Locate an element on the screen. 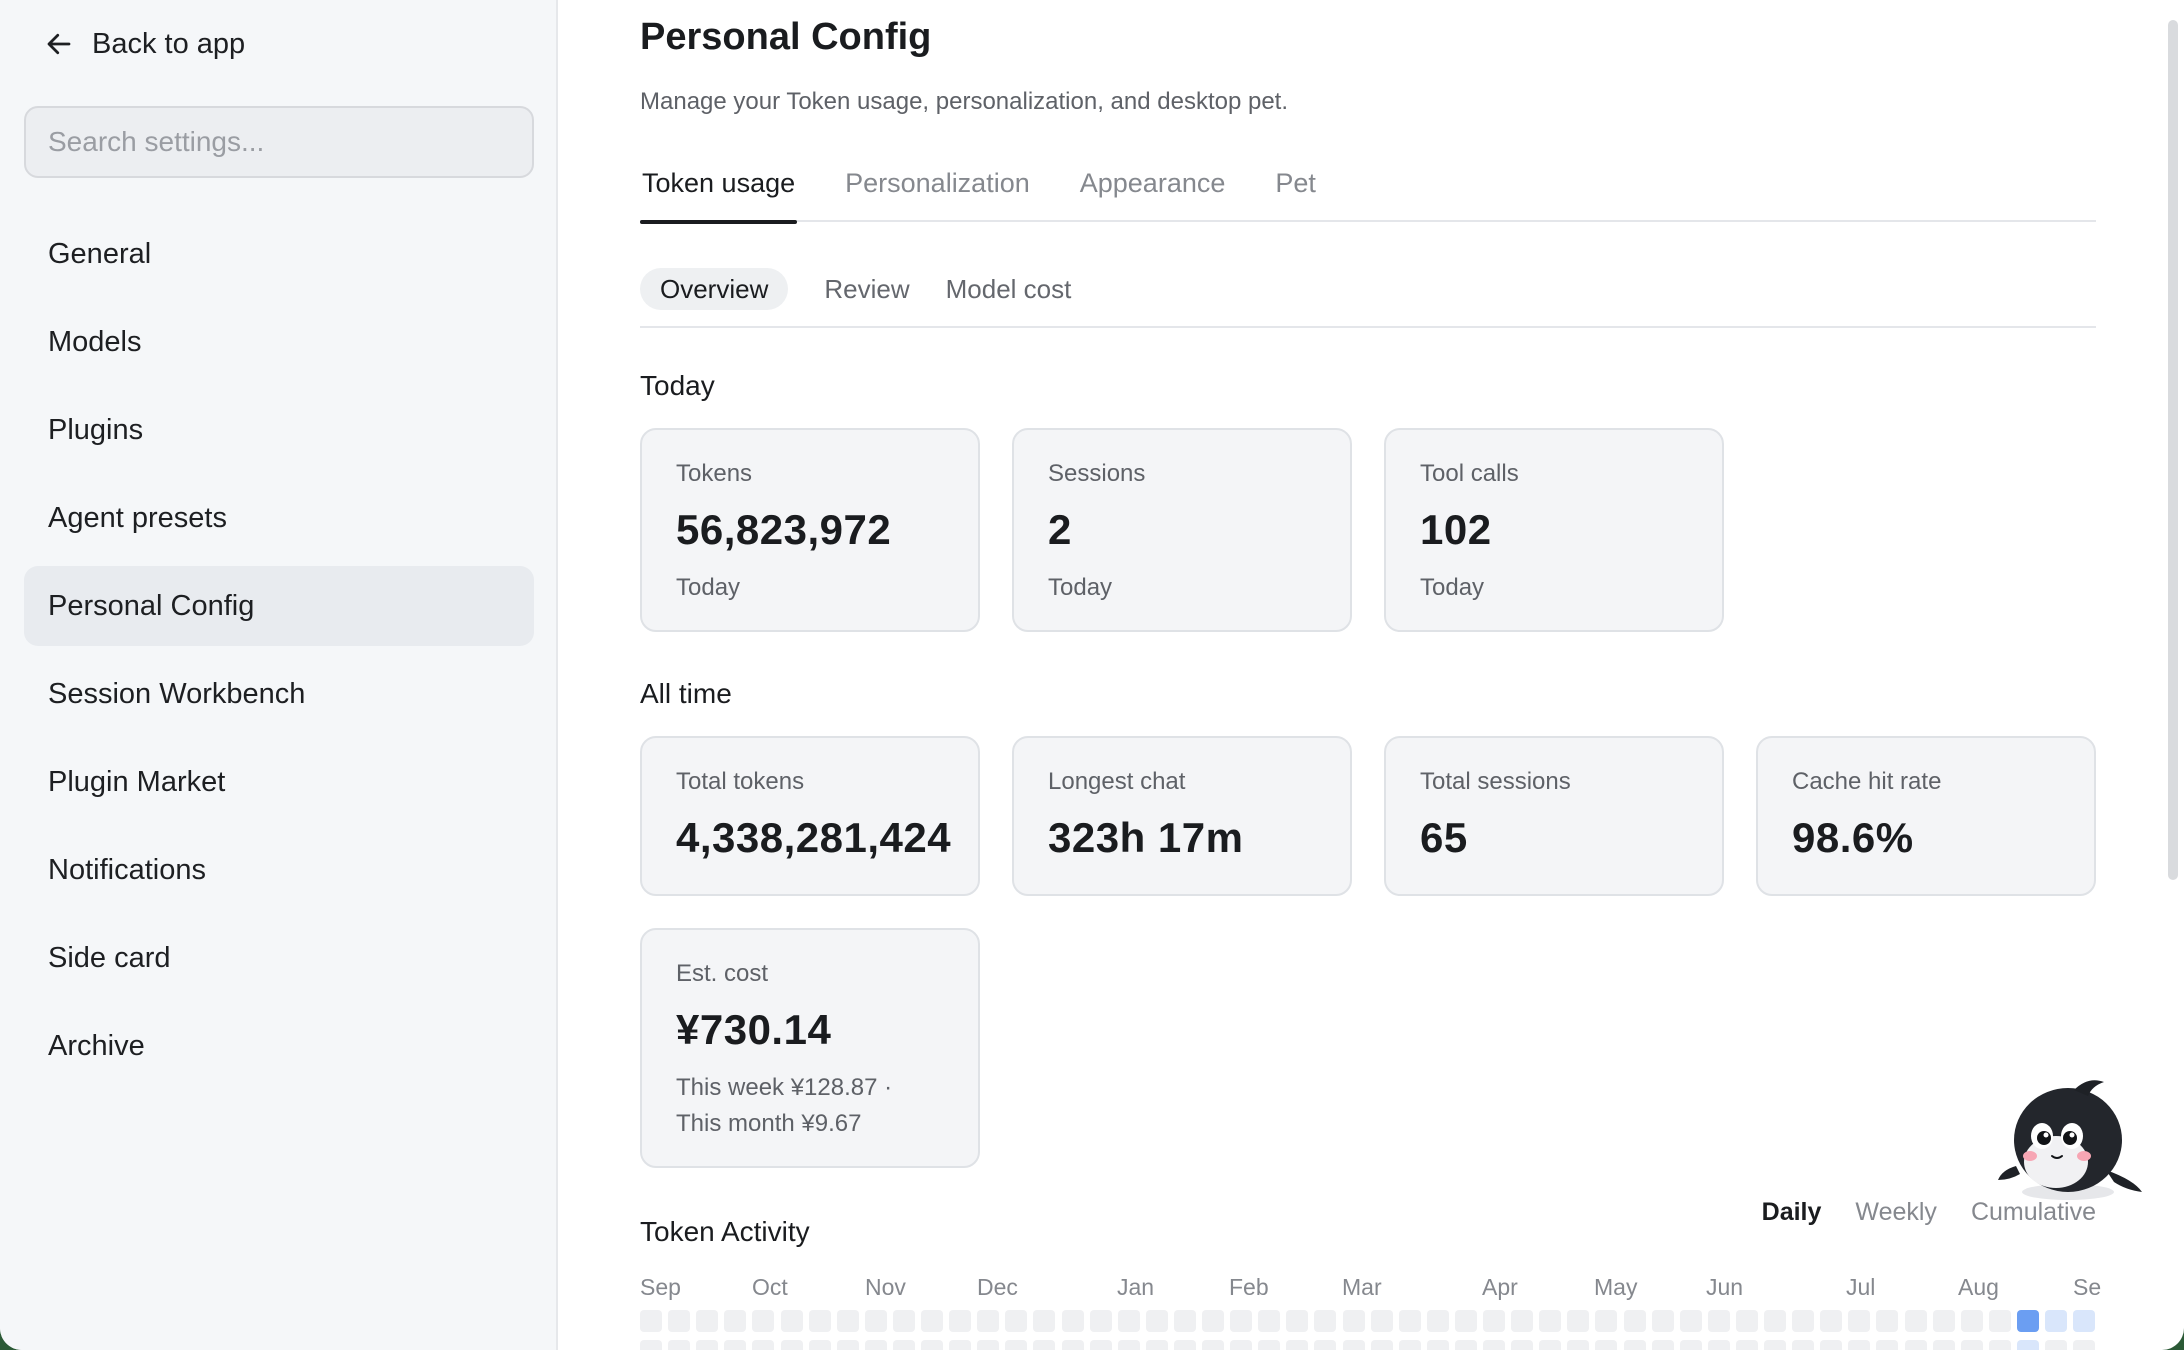 This screenshot has height=1350, width=2184. main-scrollbar is located at coordinates (2173, 450).